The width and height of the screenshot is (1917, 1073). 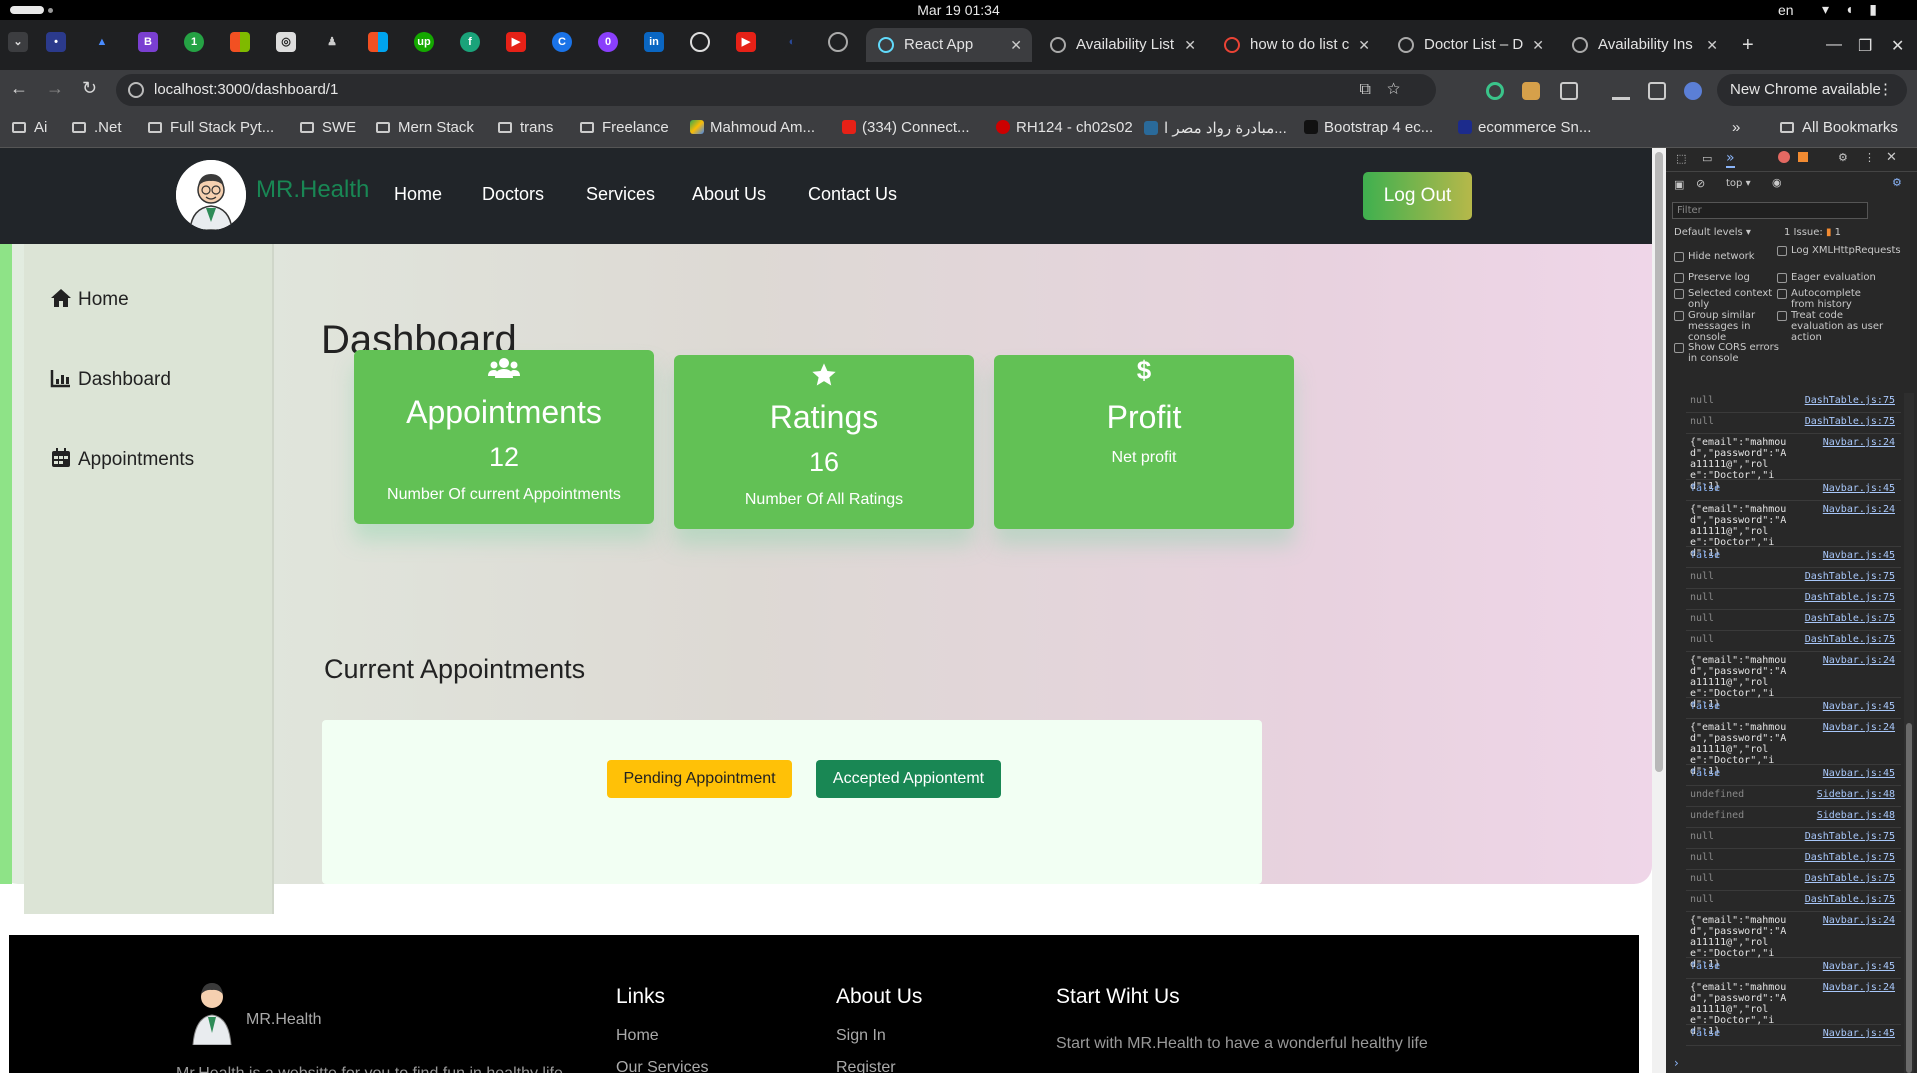 What do you see at coordinates (1869, 157) in the screenshot?
I see `devtools-menu-icon: ⋮` at bounding box center [1869, 157].